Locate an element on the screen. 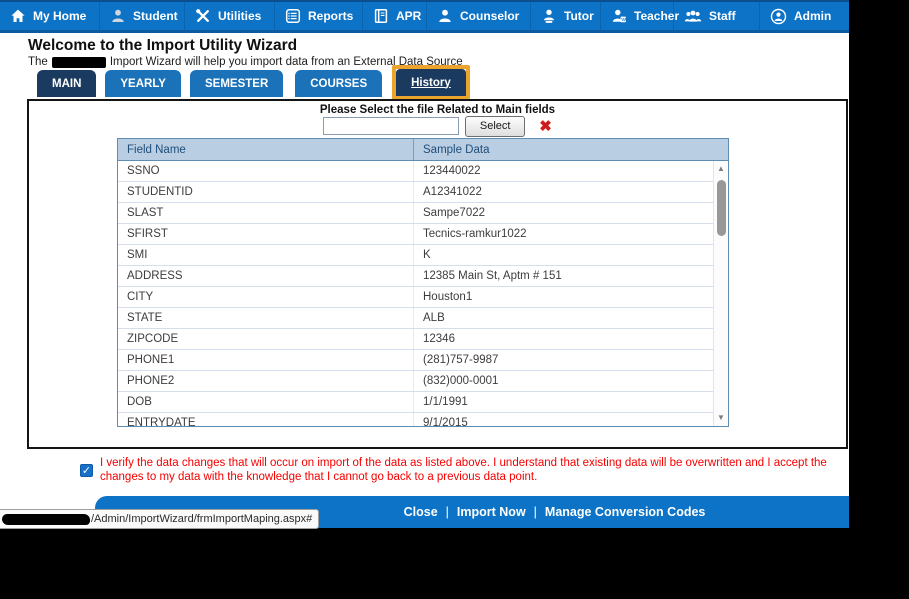 This screenshot has width=909, height=599. nav-item-reports: Reports is located at coordinates (319, 16).